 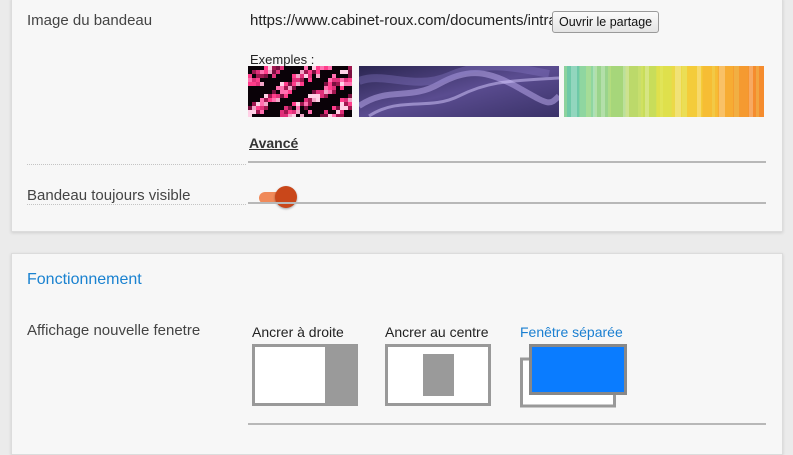 I want to click on dock-center-option, so click(x=438, y=375).